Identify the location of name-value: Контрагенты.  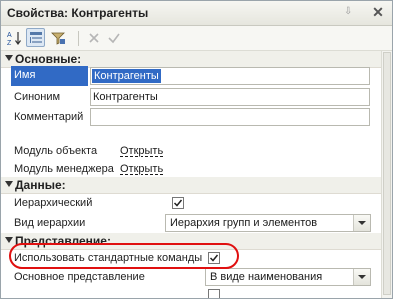
(126, 76).